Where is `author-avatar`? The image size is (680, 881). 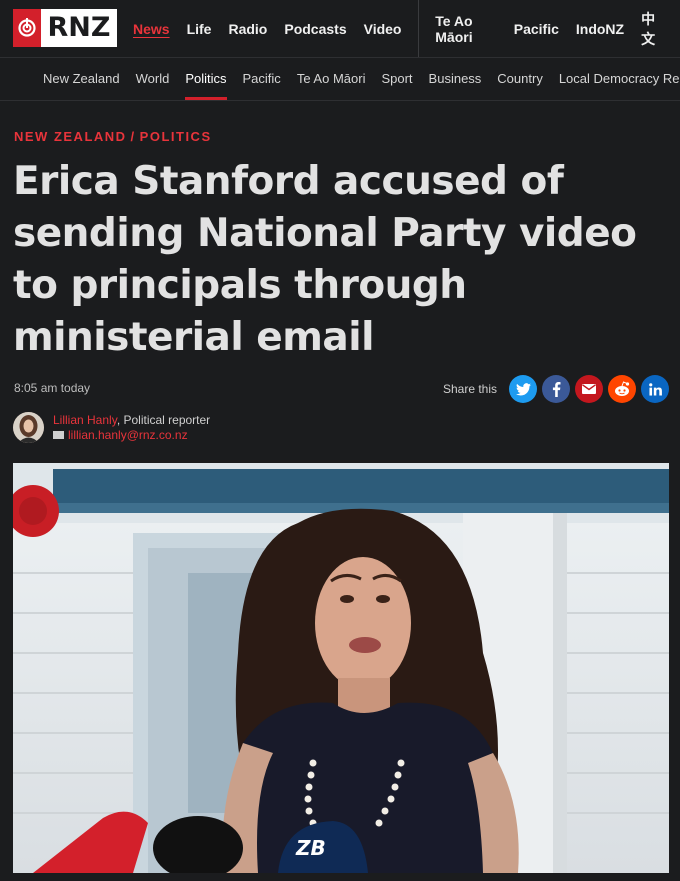 author-avatar is located at coordinates (28, 427).